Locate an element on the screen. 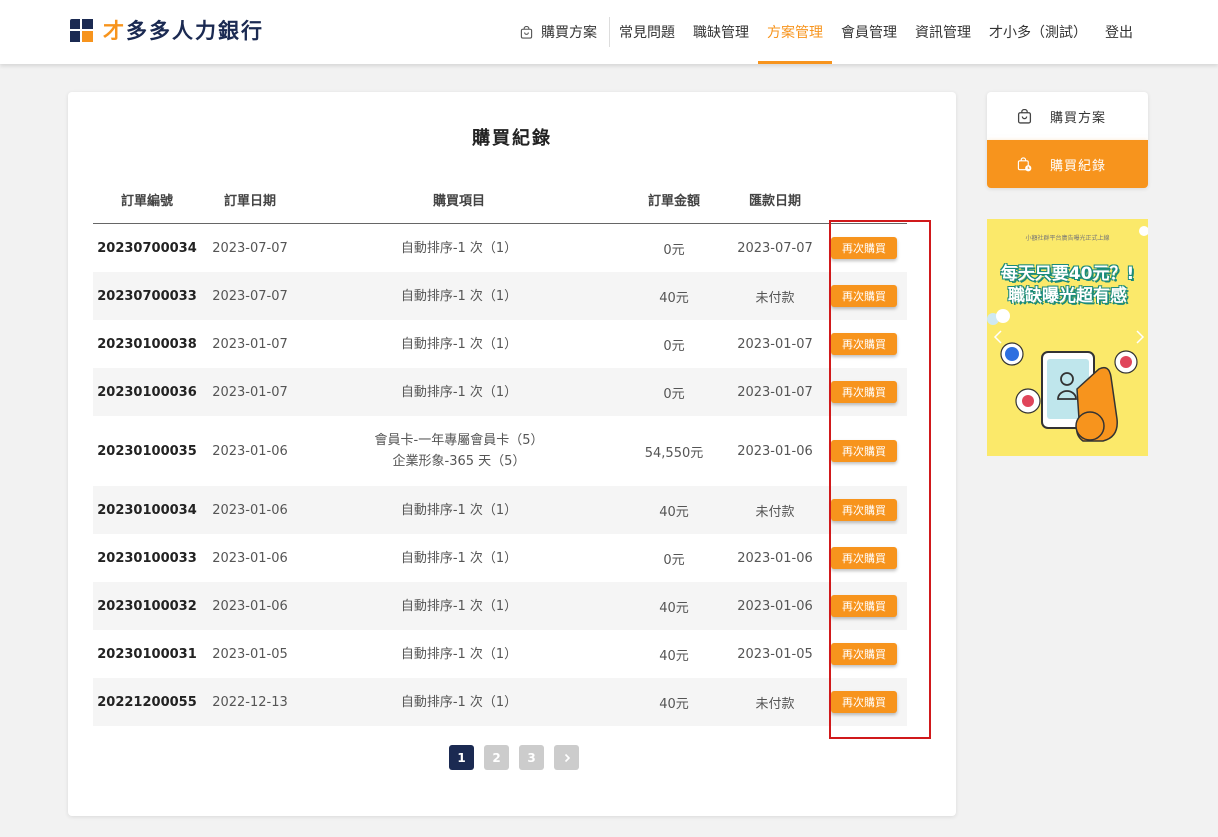 Image resolution: width=1218 pixels, height=837 pixels. order-date: 2023-01-07 is located at coordinates (250, 344).